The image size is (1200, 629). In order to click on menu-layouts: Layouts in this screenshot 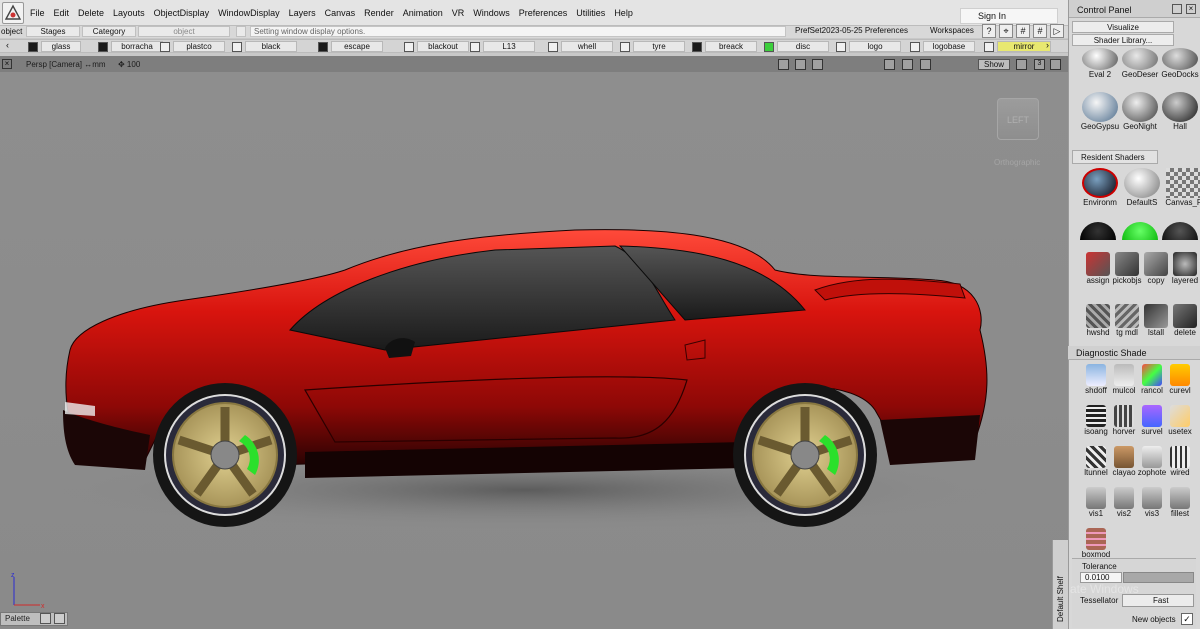, I will do `click(133, 13)`.